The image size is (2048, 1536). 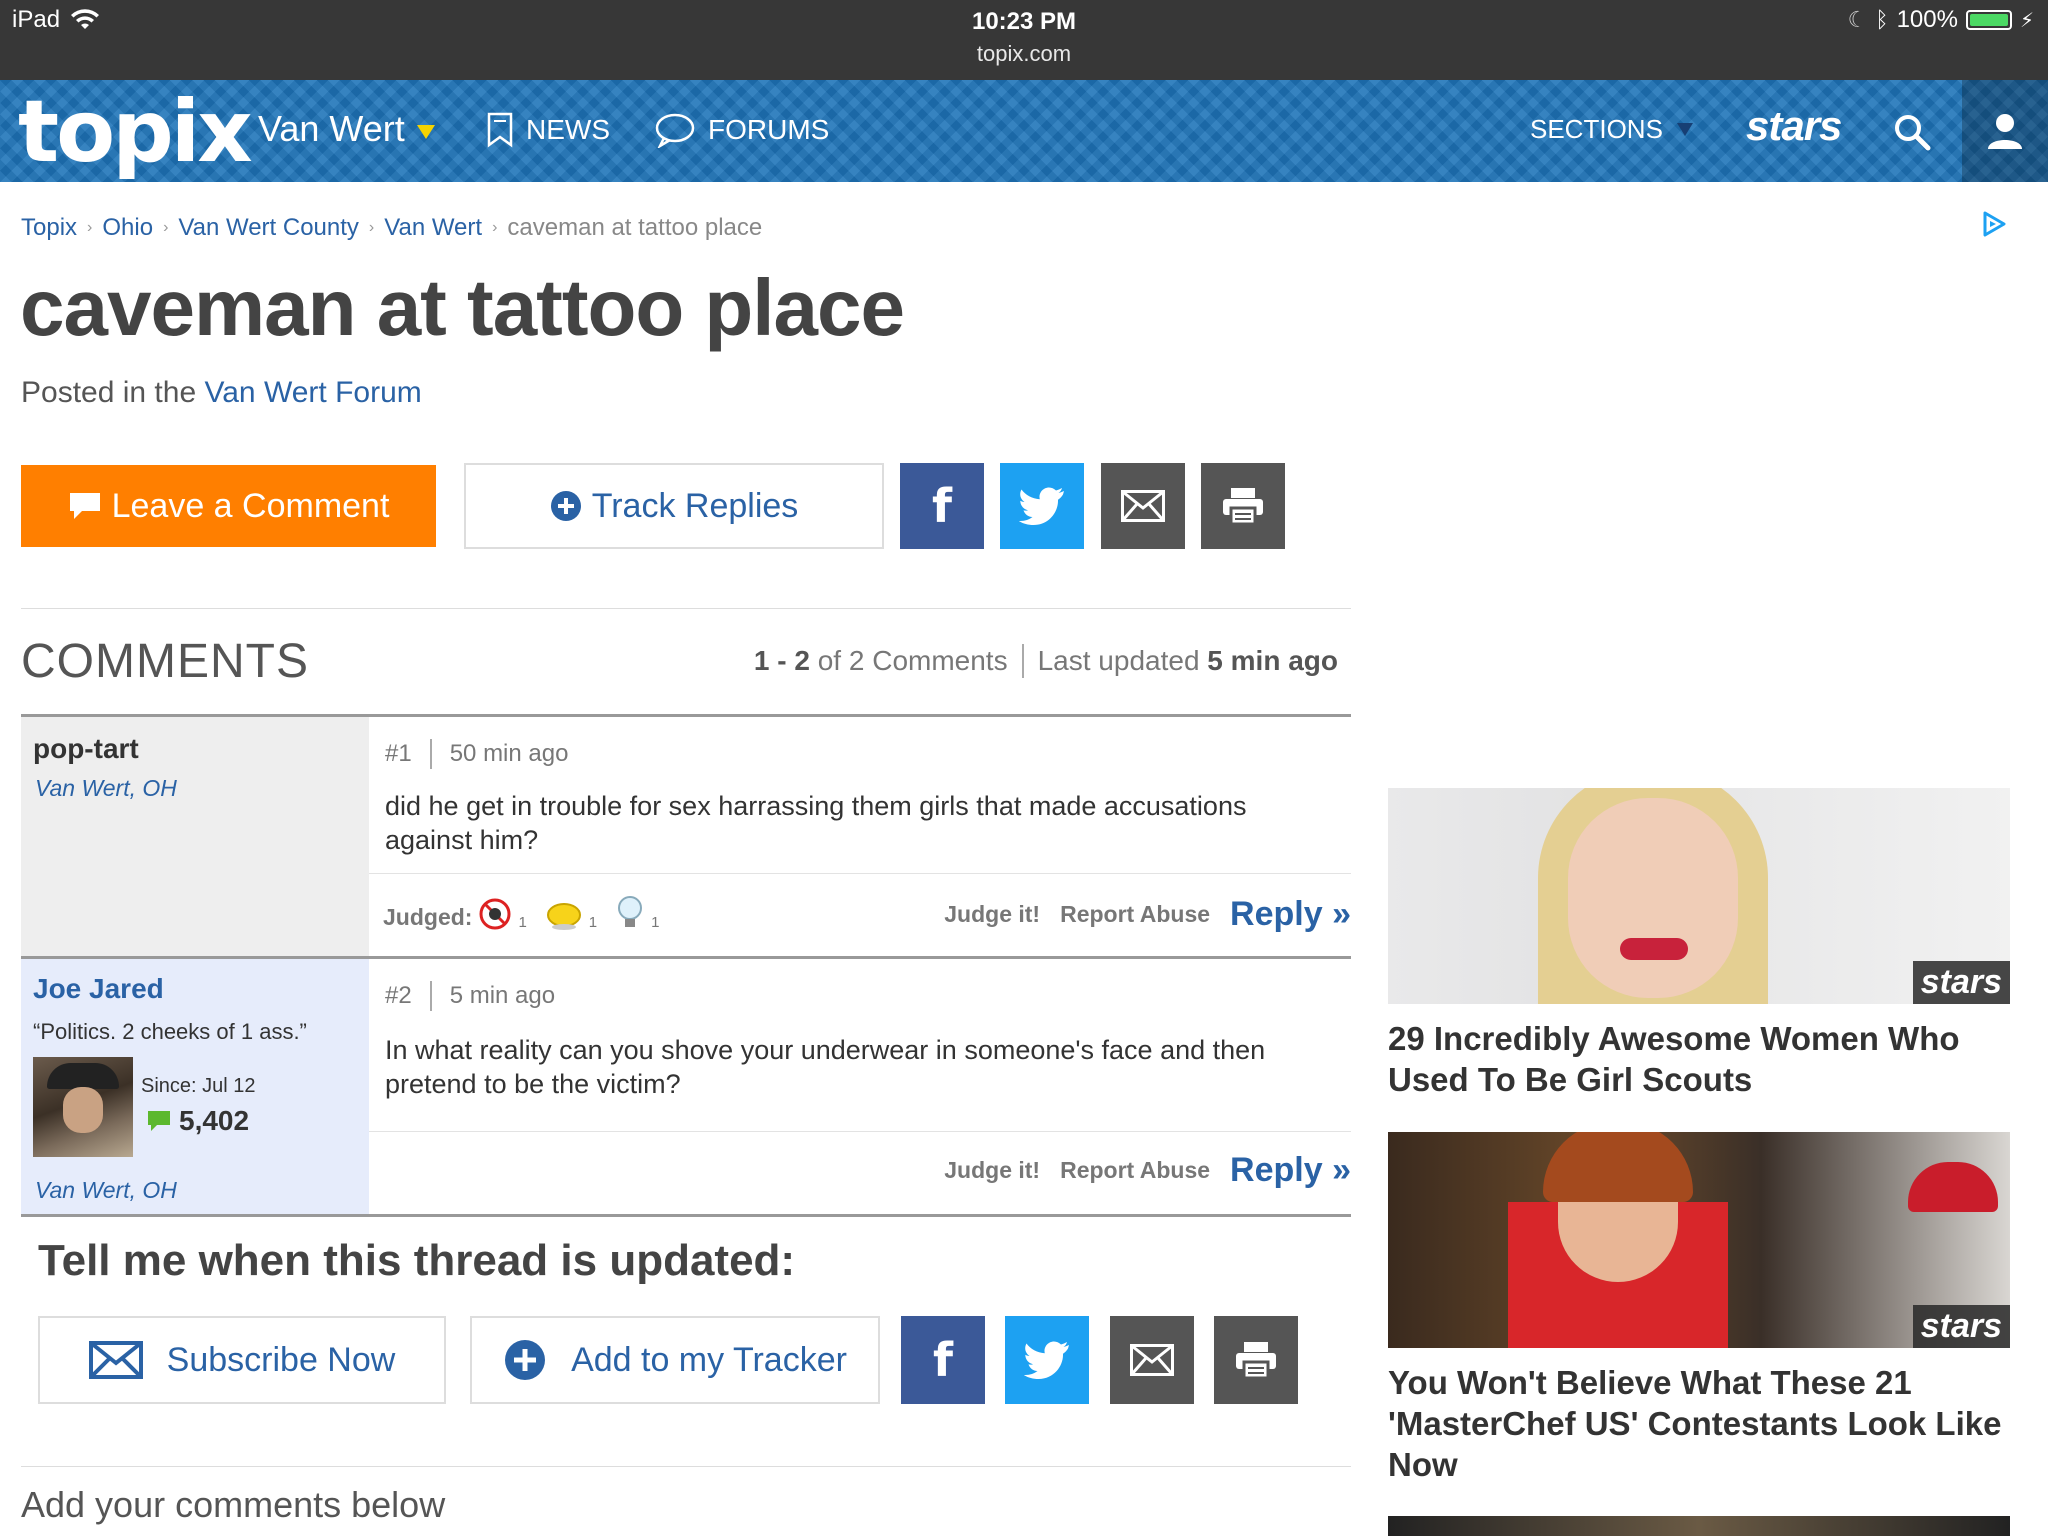 I want to click on nav-sections-label: SECTIONS, so click(x=1596, y=129).